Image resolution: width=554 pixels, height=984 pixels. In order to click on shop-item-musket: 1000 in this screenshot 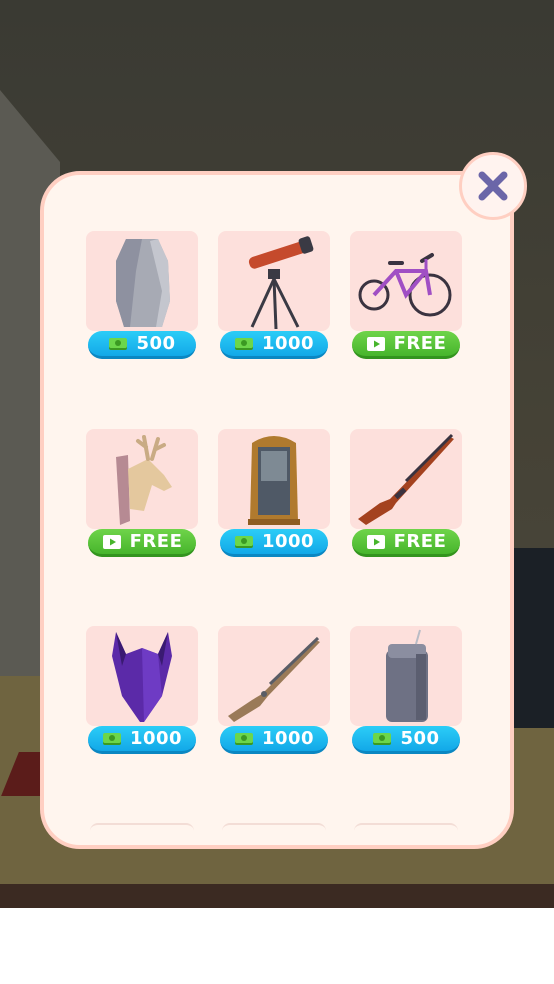, I will do `click(274, 690)`.